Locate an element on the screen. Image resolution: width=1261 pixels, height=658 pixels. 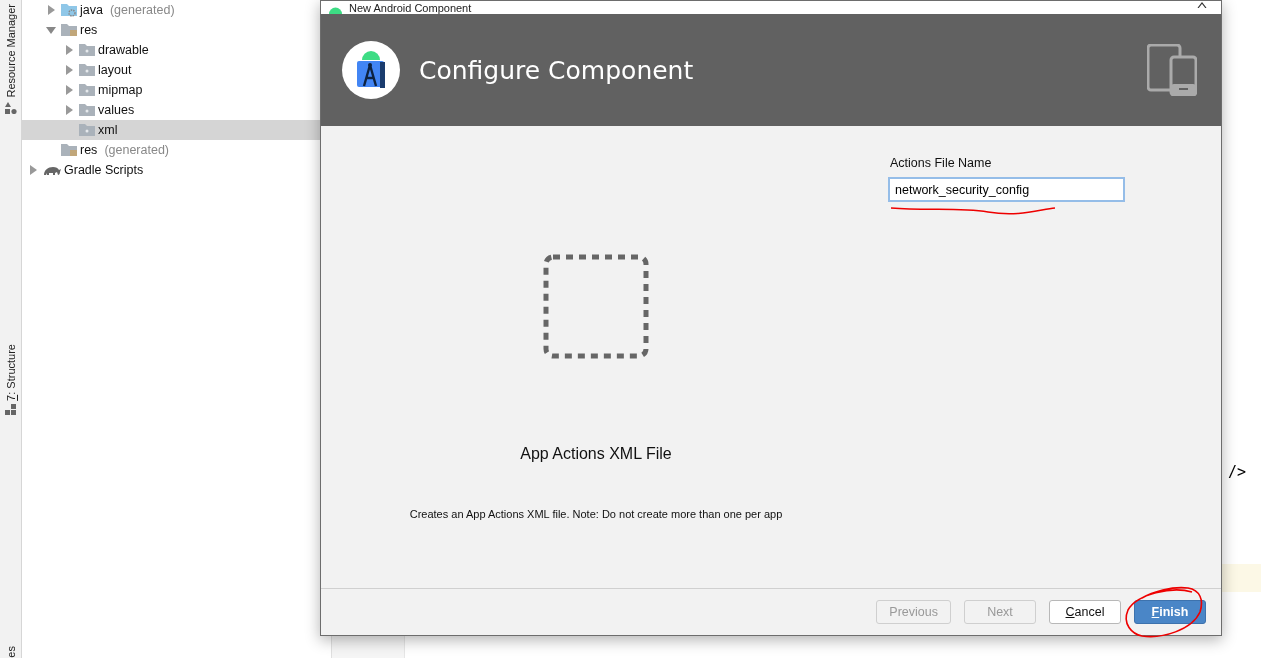
tree-item: java (generated) is located at coordinates (176, 10).